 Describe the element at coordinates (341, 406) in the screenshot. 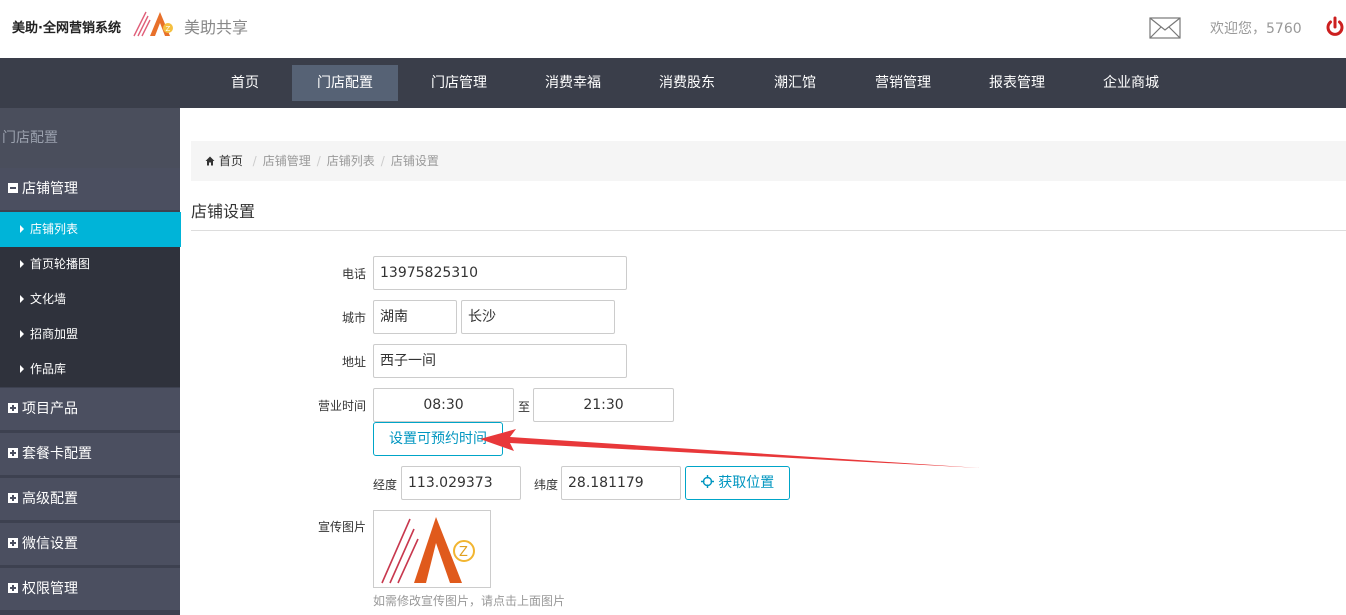

I see `hours-label: 营业时间` at that location.